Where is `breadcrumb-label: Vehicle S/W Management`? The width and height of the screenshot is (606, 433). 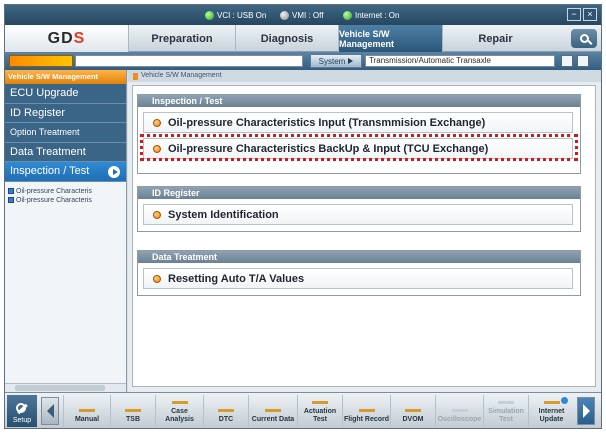 breadcrumb-label: Vehicle S/W Management is located at coordinates (181, 75).